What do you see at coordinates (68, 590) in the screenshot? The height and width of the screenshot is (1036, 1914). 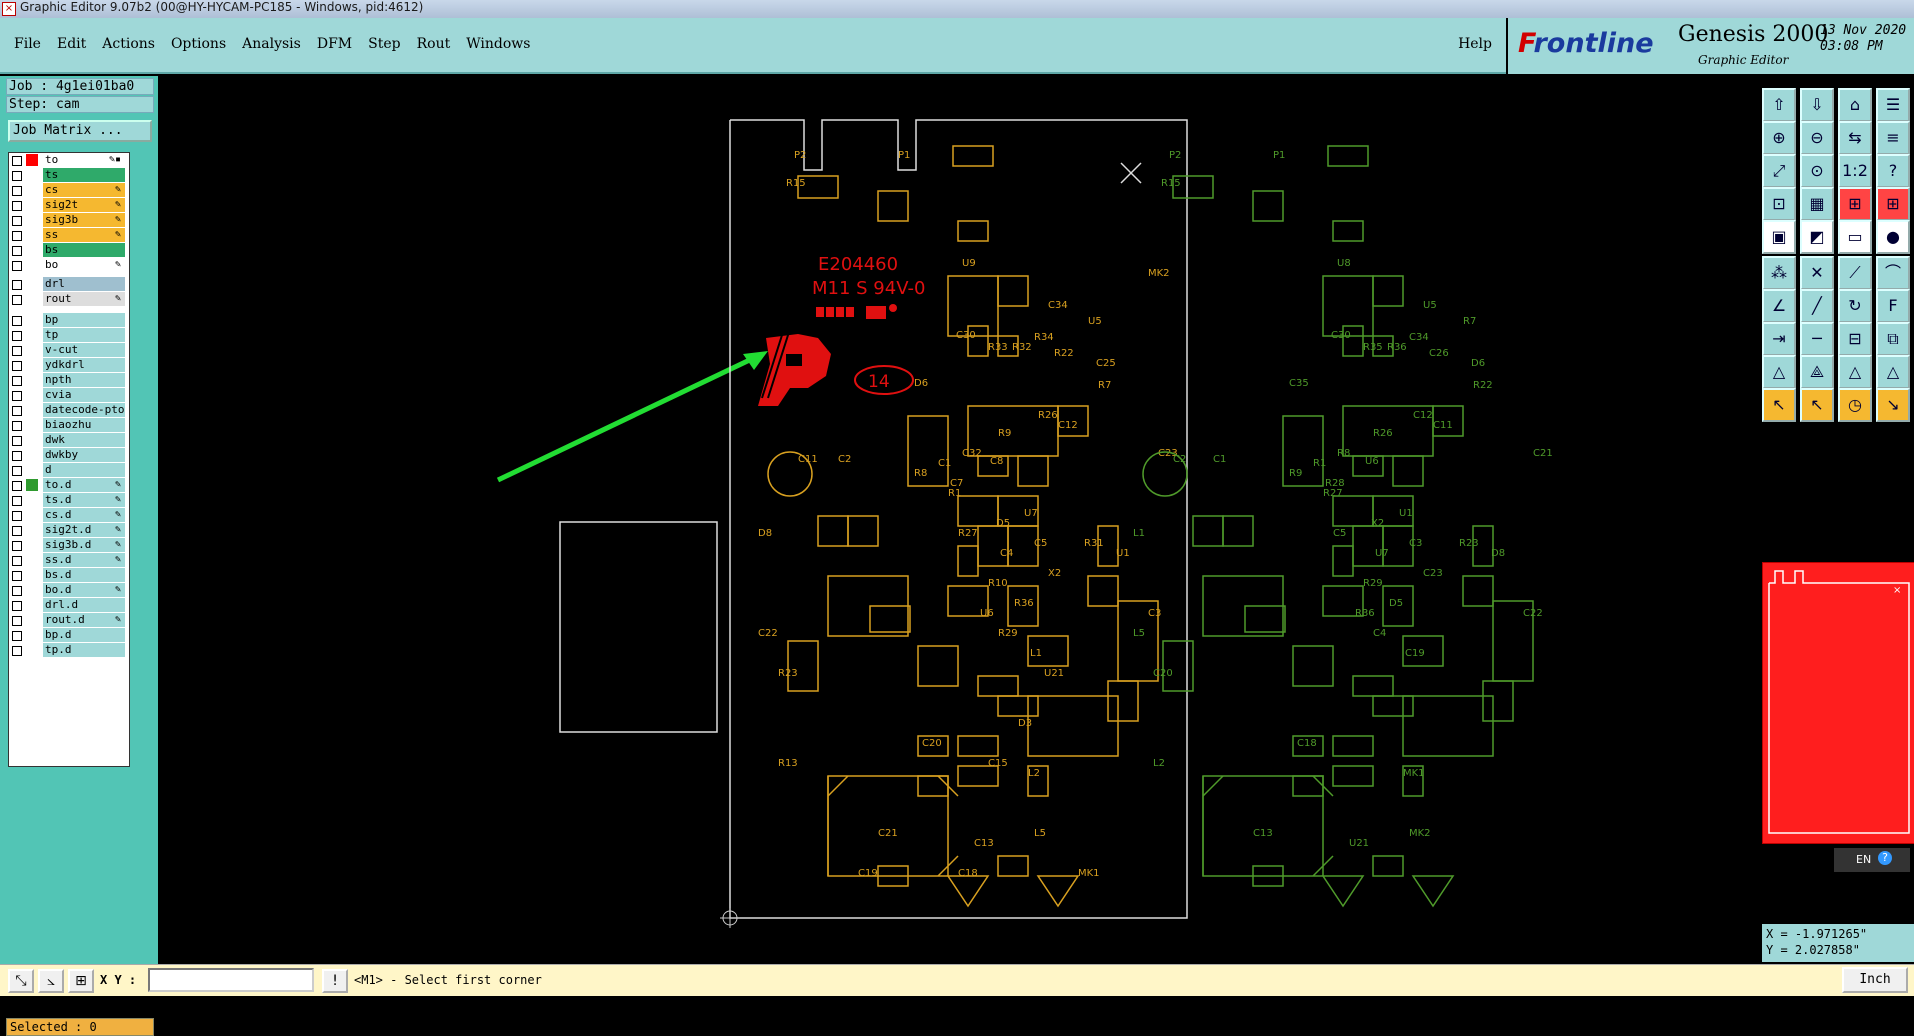 I see `layer-row: bo.d ✎` at bounding box center [68, 590].